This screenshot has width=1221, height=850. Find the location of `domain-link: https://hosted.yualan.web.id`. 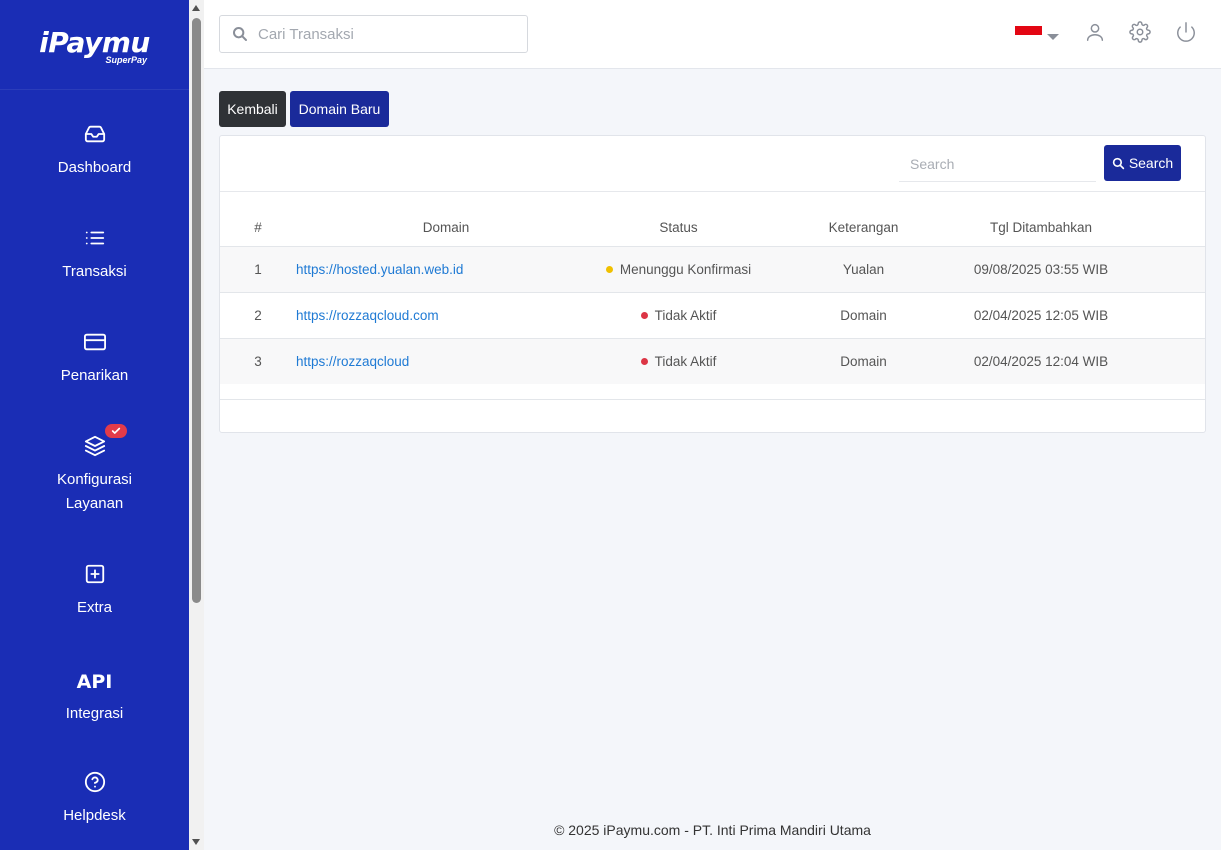

domain-link: https://hosted.yualan.web.id is located at coordinates (379, 269).